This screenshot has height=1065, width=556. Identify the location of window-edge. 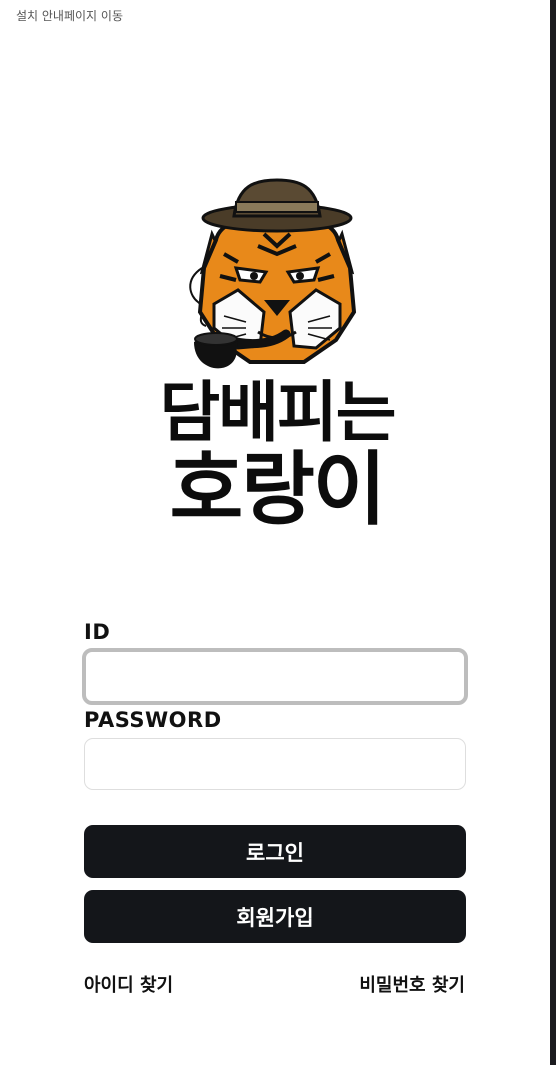
(553, 532).